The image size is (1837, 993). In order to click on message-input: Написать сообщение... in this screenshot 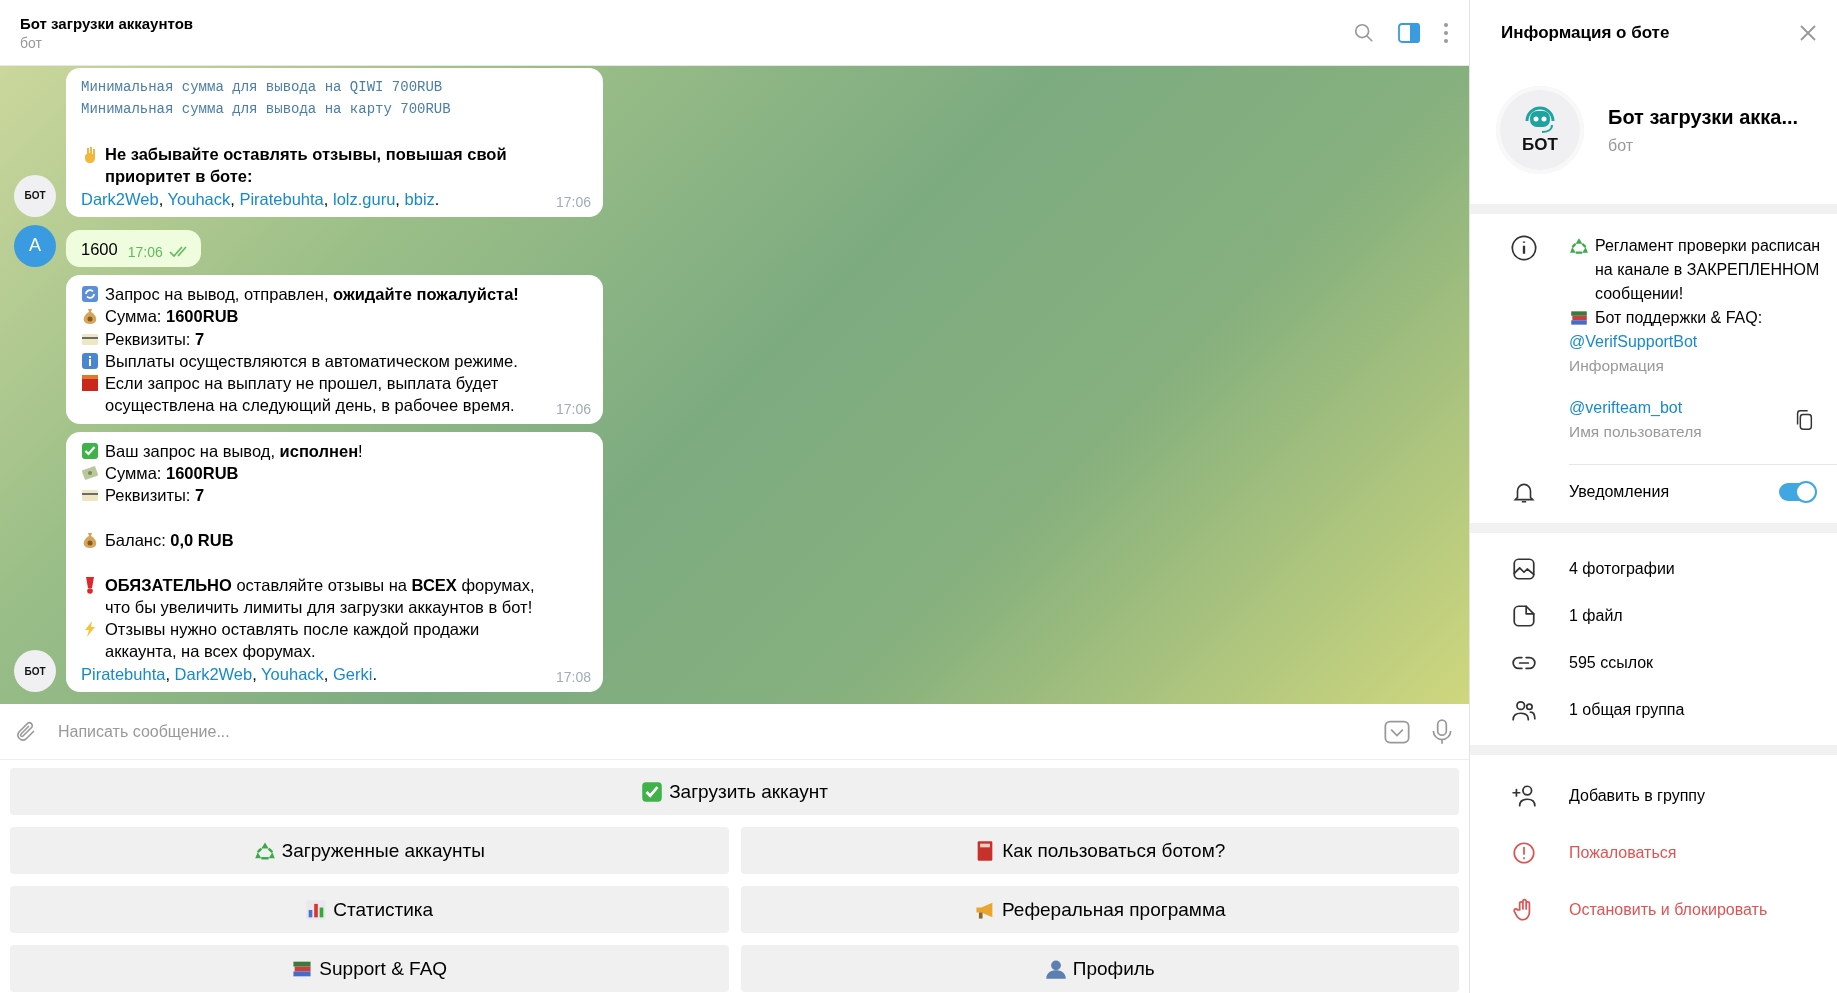, I will do `click(710, 731)`.